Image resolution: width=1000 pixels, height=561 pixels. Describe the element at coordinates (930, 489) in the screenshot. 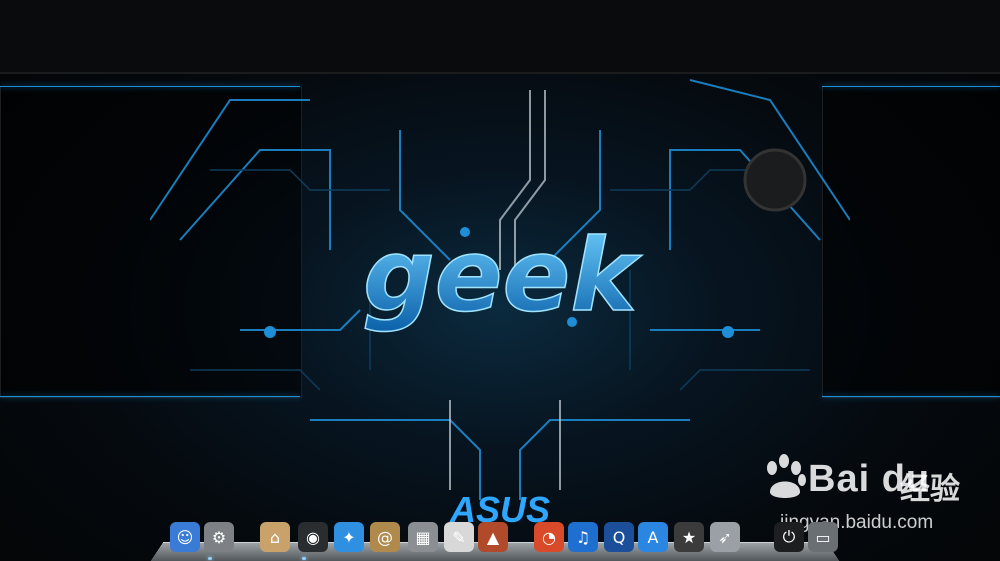

I see `baidu-chinese: 经验` at that location.